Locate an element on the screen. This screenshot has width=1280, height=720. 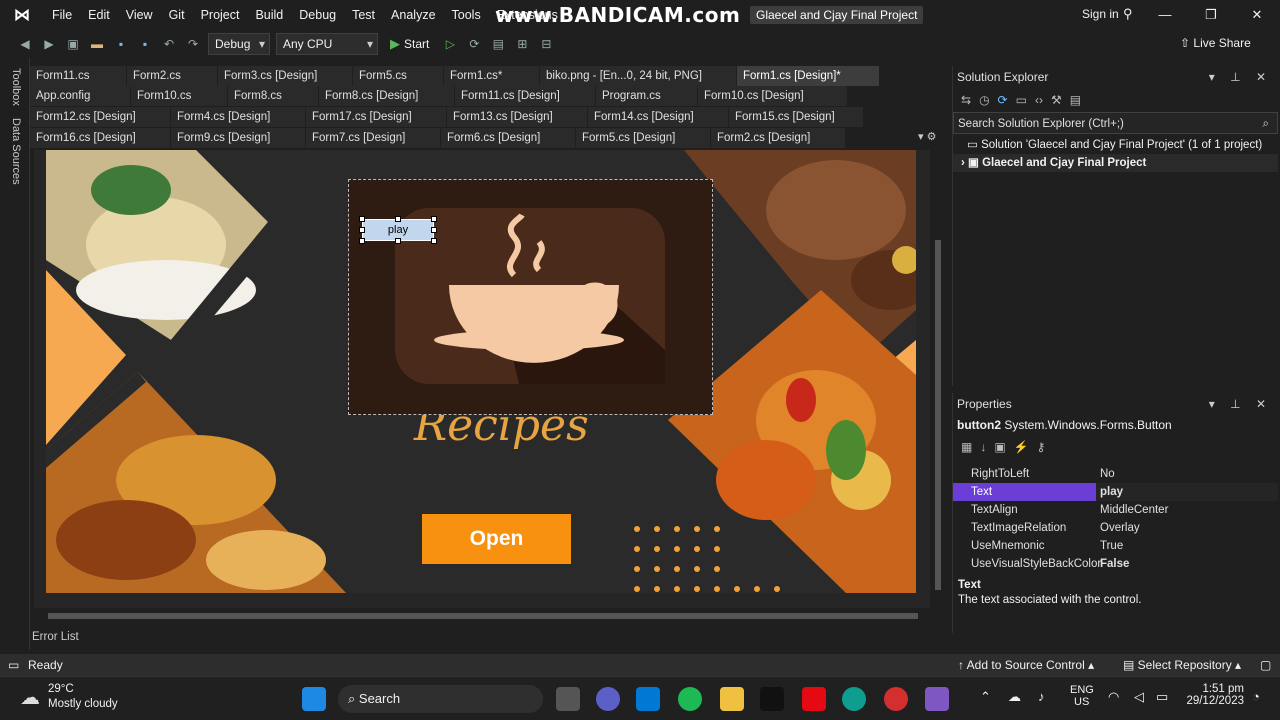
tab-form10-design: Form10.cs [Design] is located at coordinates (773, 96).